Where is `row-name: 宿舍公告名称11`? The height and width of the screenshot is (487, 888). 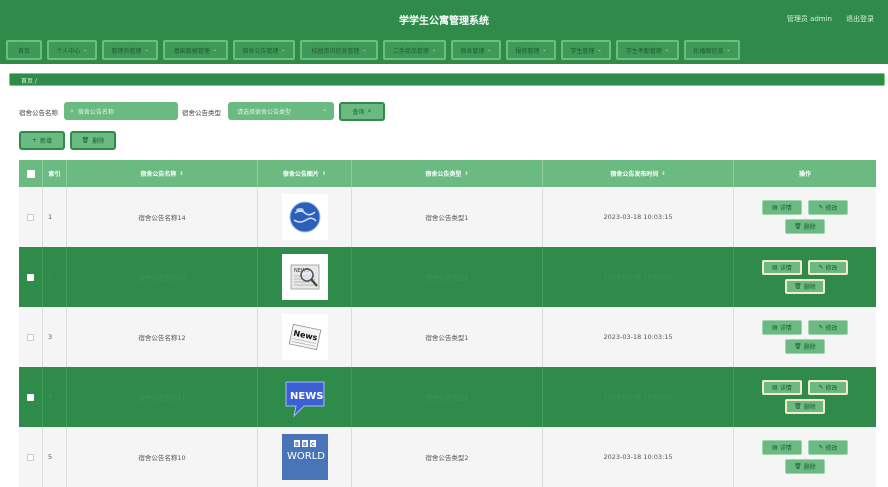
row-name: 宿舍公告名称11 is located at coordinates (162, 397).